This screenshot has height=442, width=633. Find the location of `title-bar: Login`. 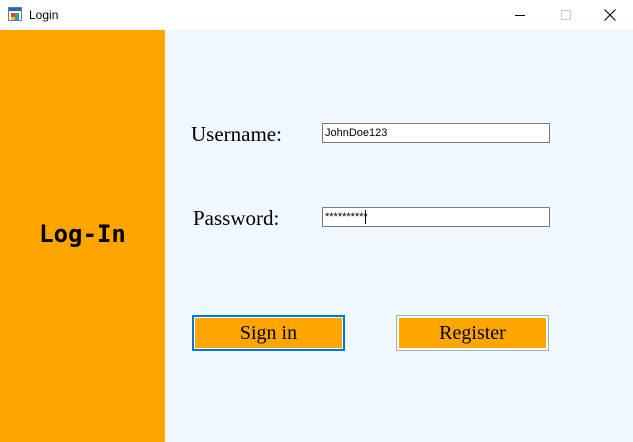

title-bar: Login is located at coordinates (316, 15).